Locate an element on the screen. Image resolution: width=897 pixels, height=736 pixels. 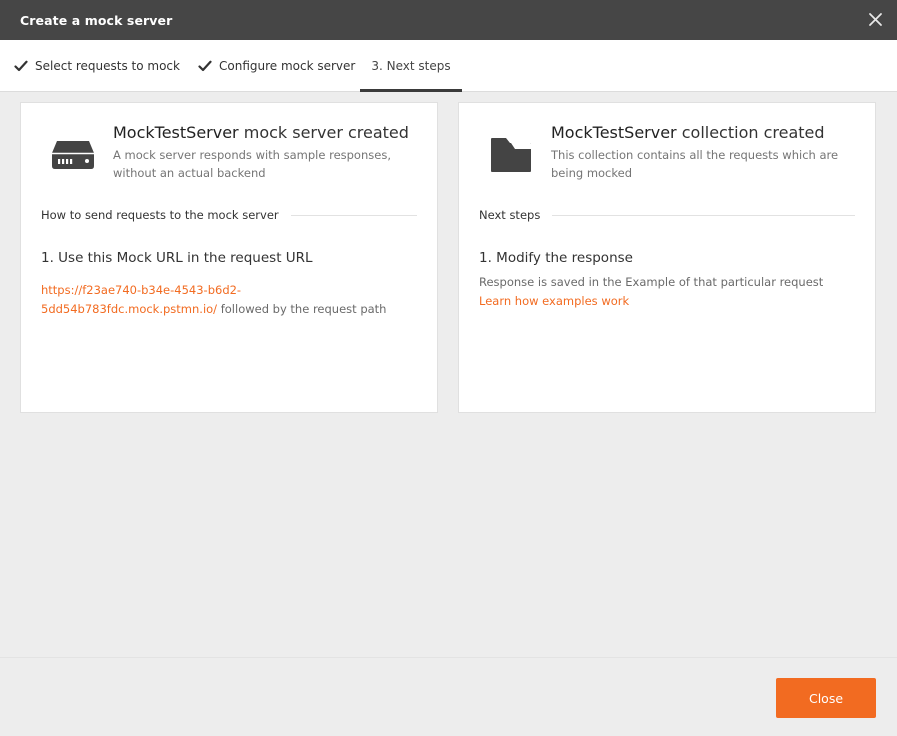
learn-examples-link: Learn how examples work is located at coordinates (554, 301).